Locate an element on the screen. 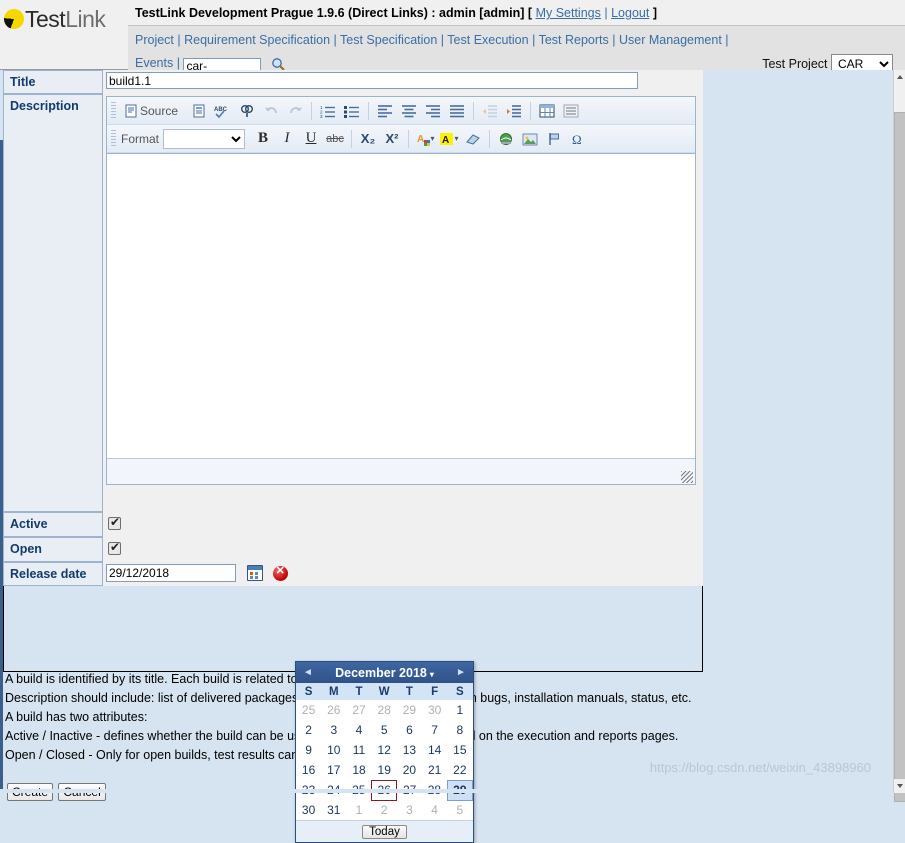  chevron-down-icon: ▾ is located at coordinates (432, 138).